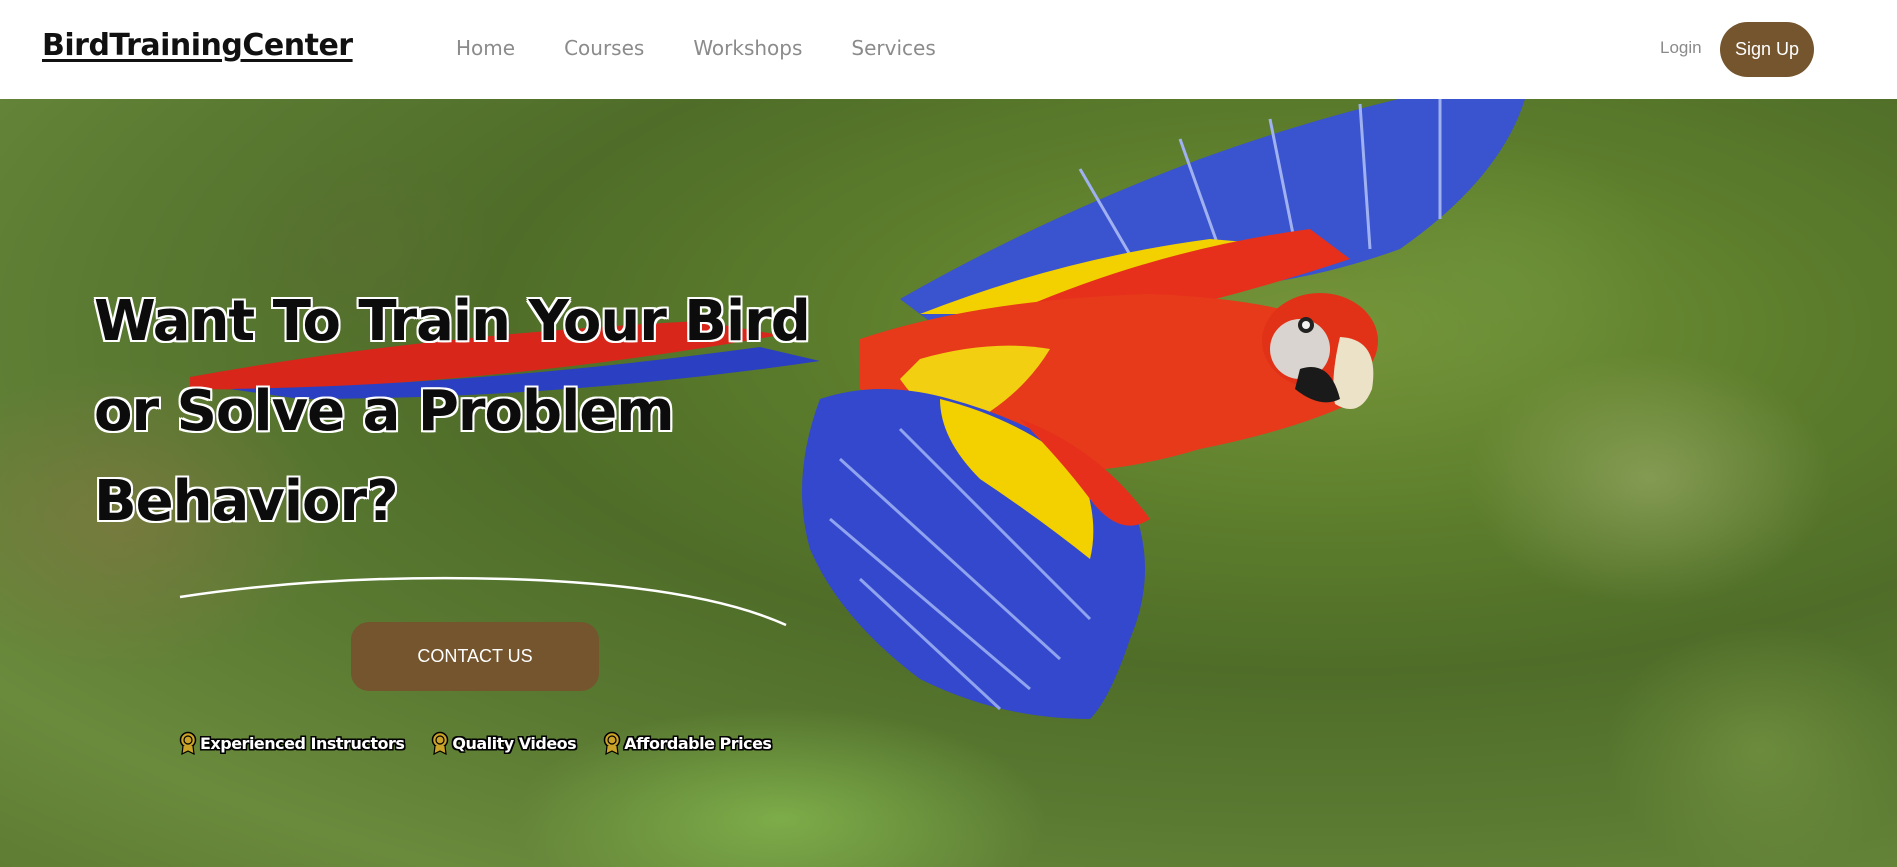 Image resolution: width=1897 pixels, height=867 pixels. I want to click on feature-item: Experienced Instructors, so click(291, 743).